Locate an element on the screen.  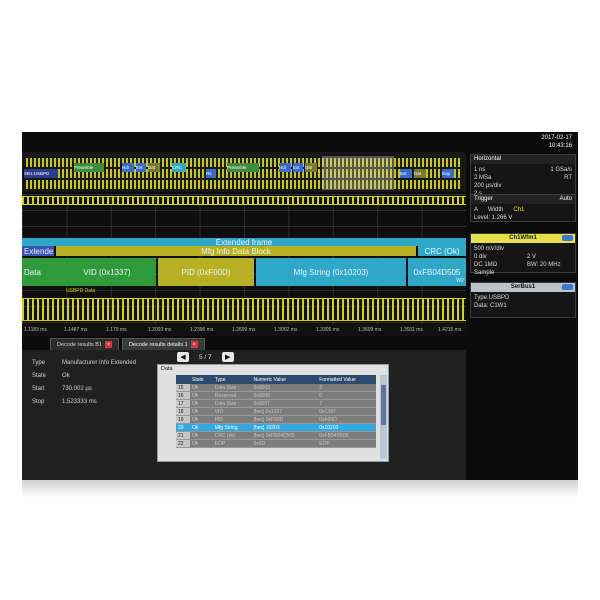
row-index: 16 is located at coordinates (183, 395).